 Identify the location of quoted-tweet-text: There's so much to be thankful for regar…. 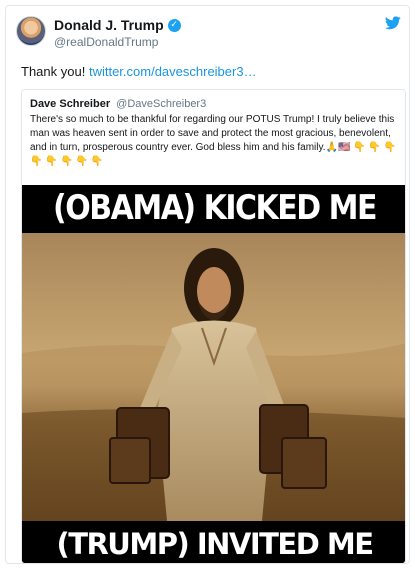
(213, 140).